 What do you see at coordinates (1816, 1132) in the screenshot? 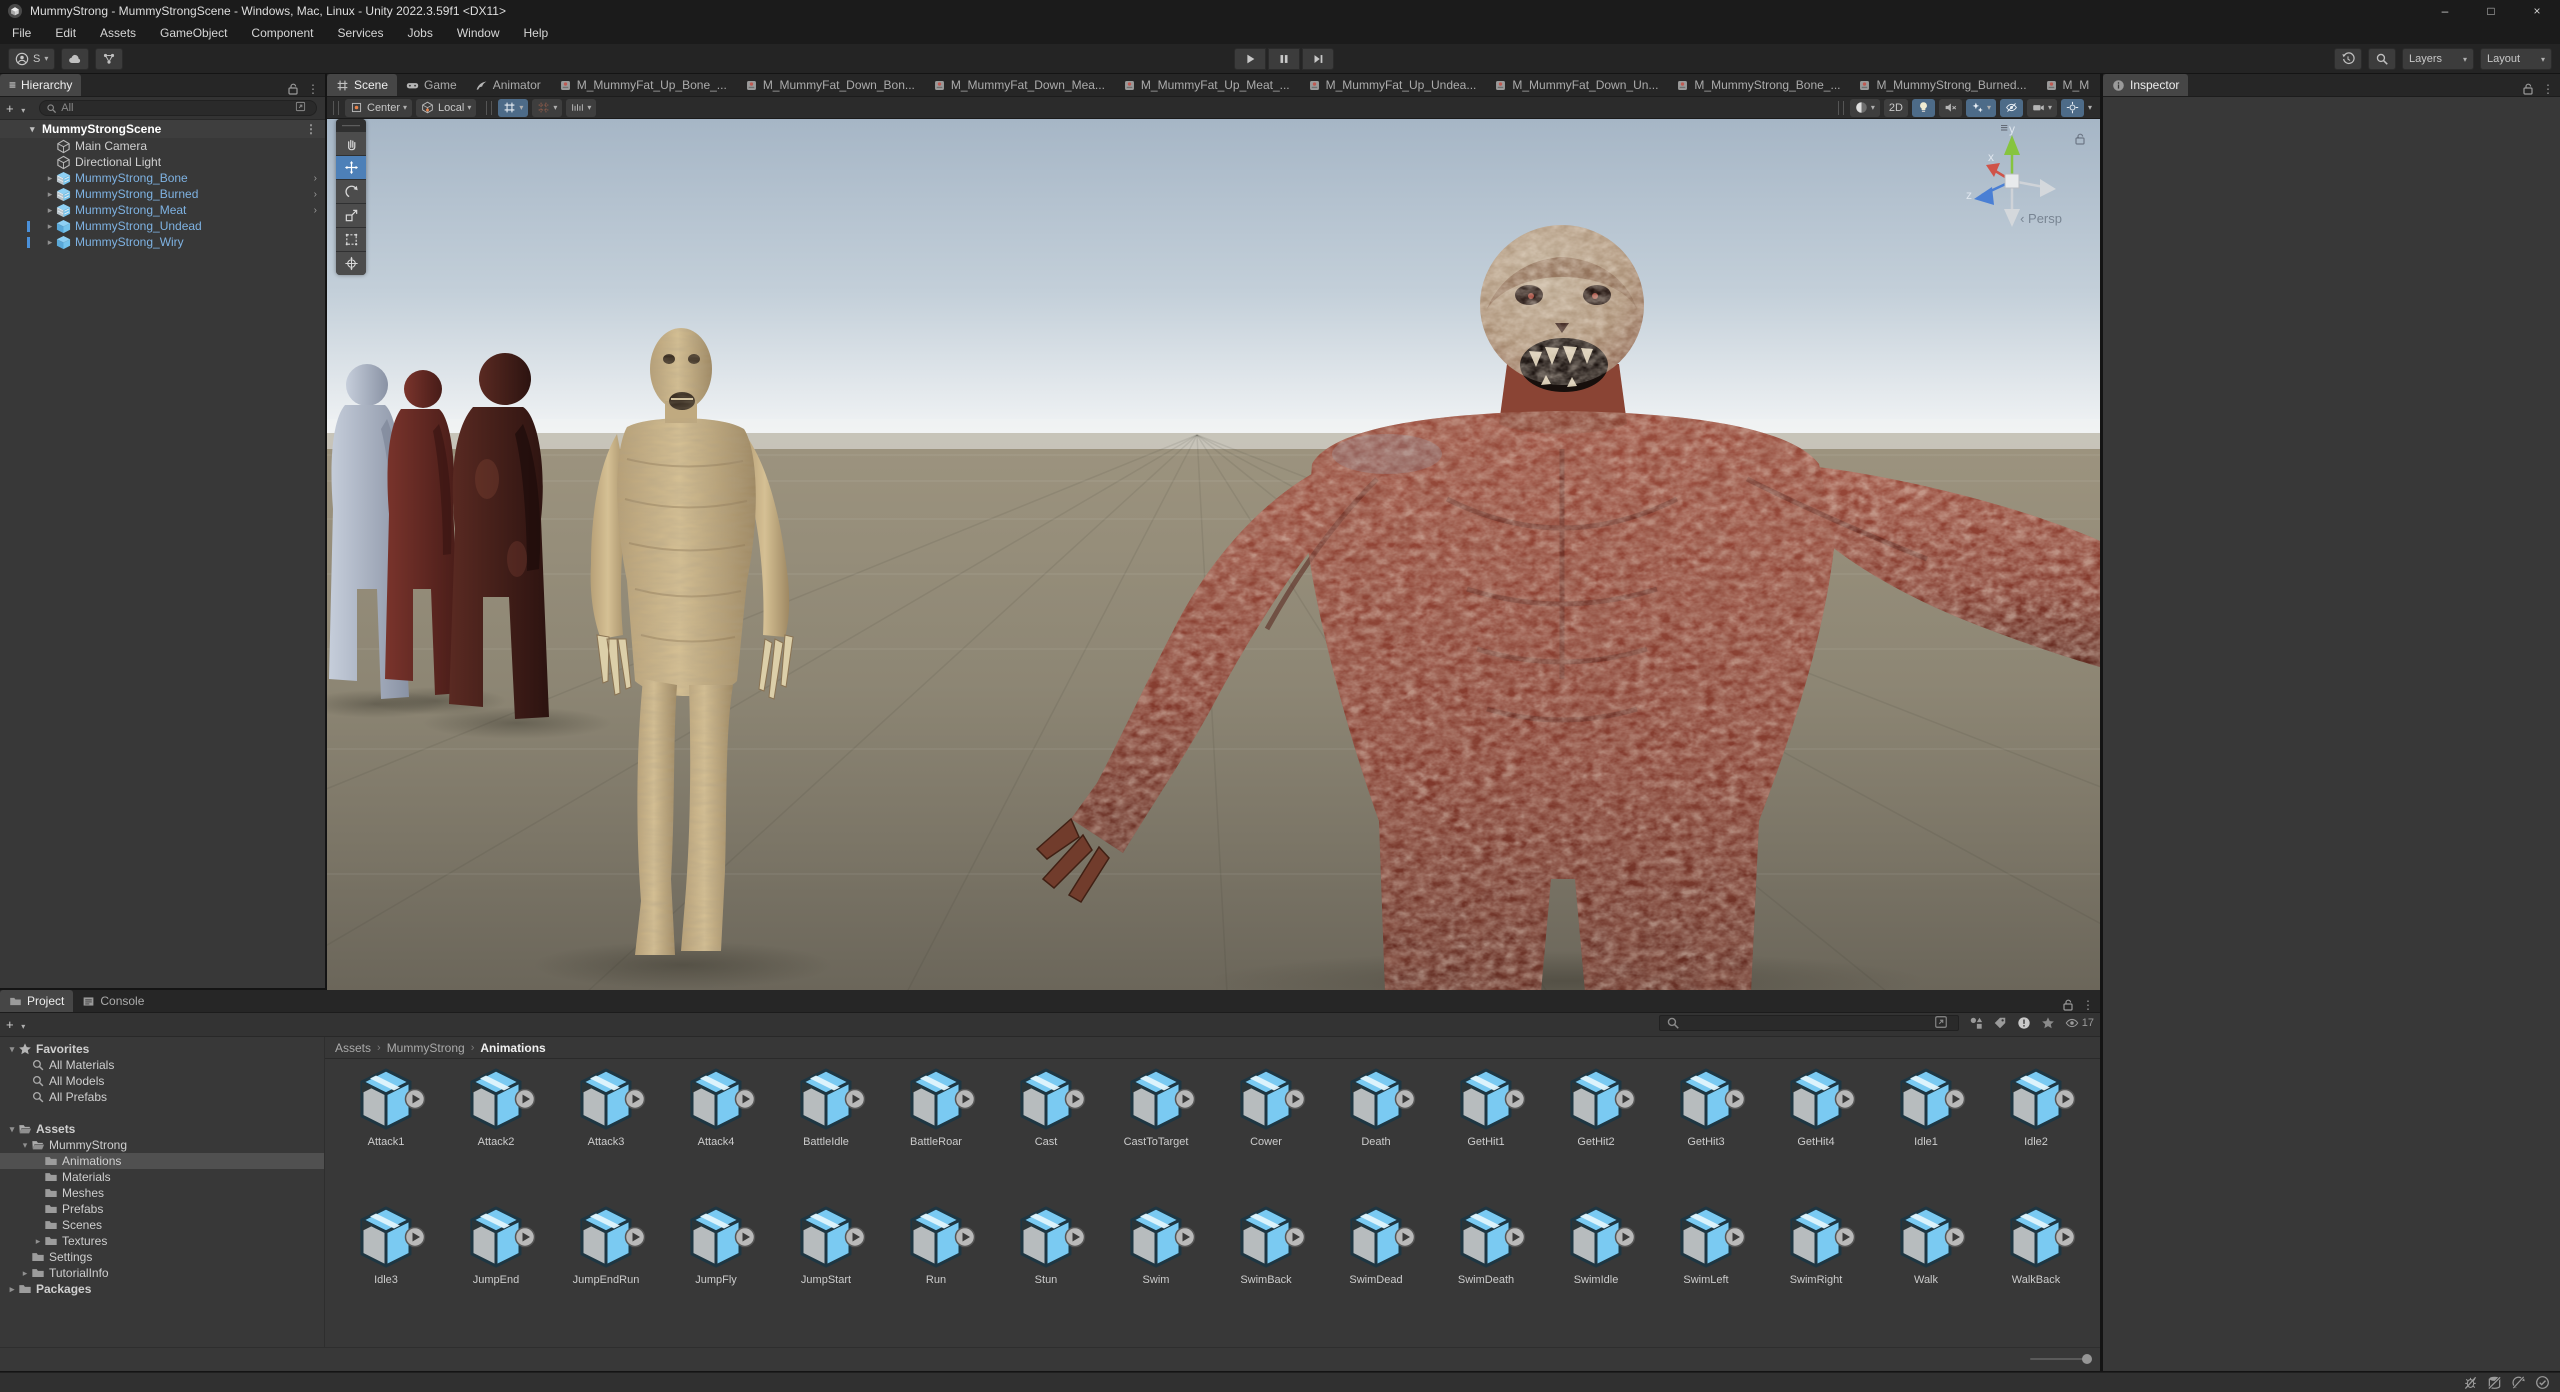
I see `asset-item-gethit4: GetHit4` at bounding box center [1816, 1132].